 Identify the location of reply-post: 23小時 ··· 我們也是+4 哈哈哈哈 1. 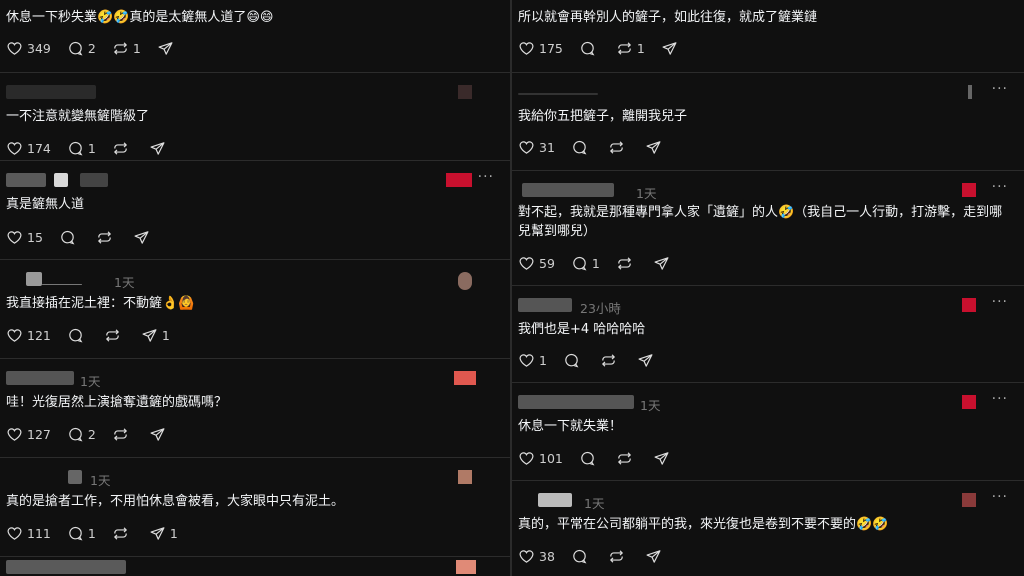
(768, 334).